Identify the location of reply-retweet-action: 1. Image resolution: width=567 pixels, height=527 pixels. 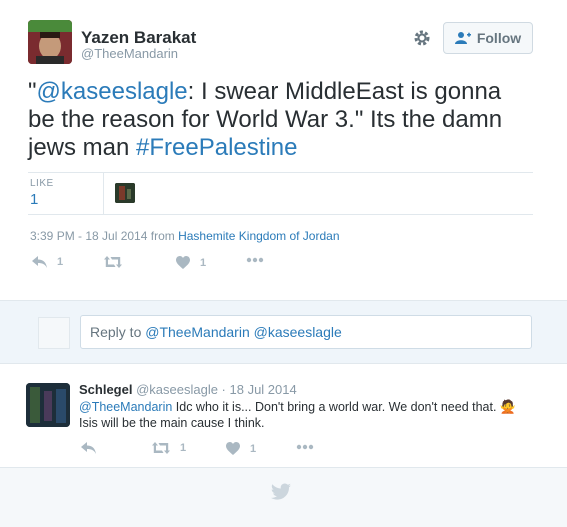
(169, 448).